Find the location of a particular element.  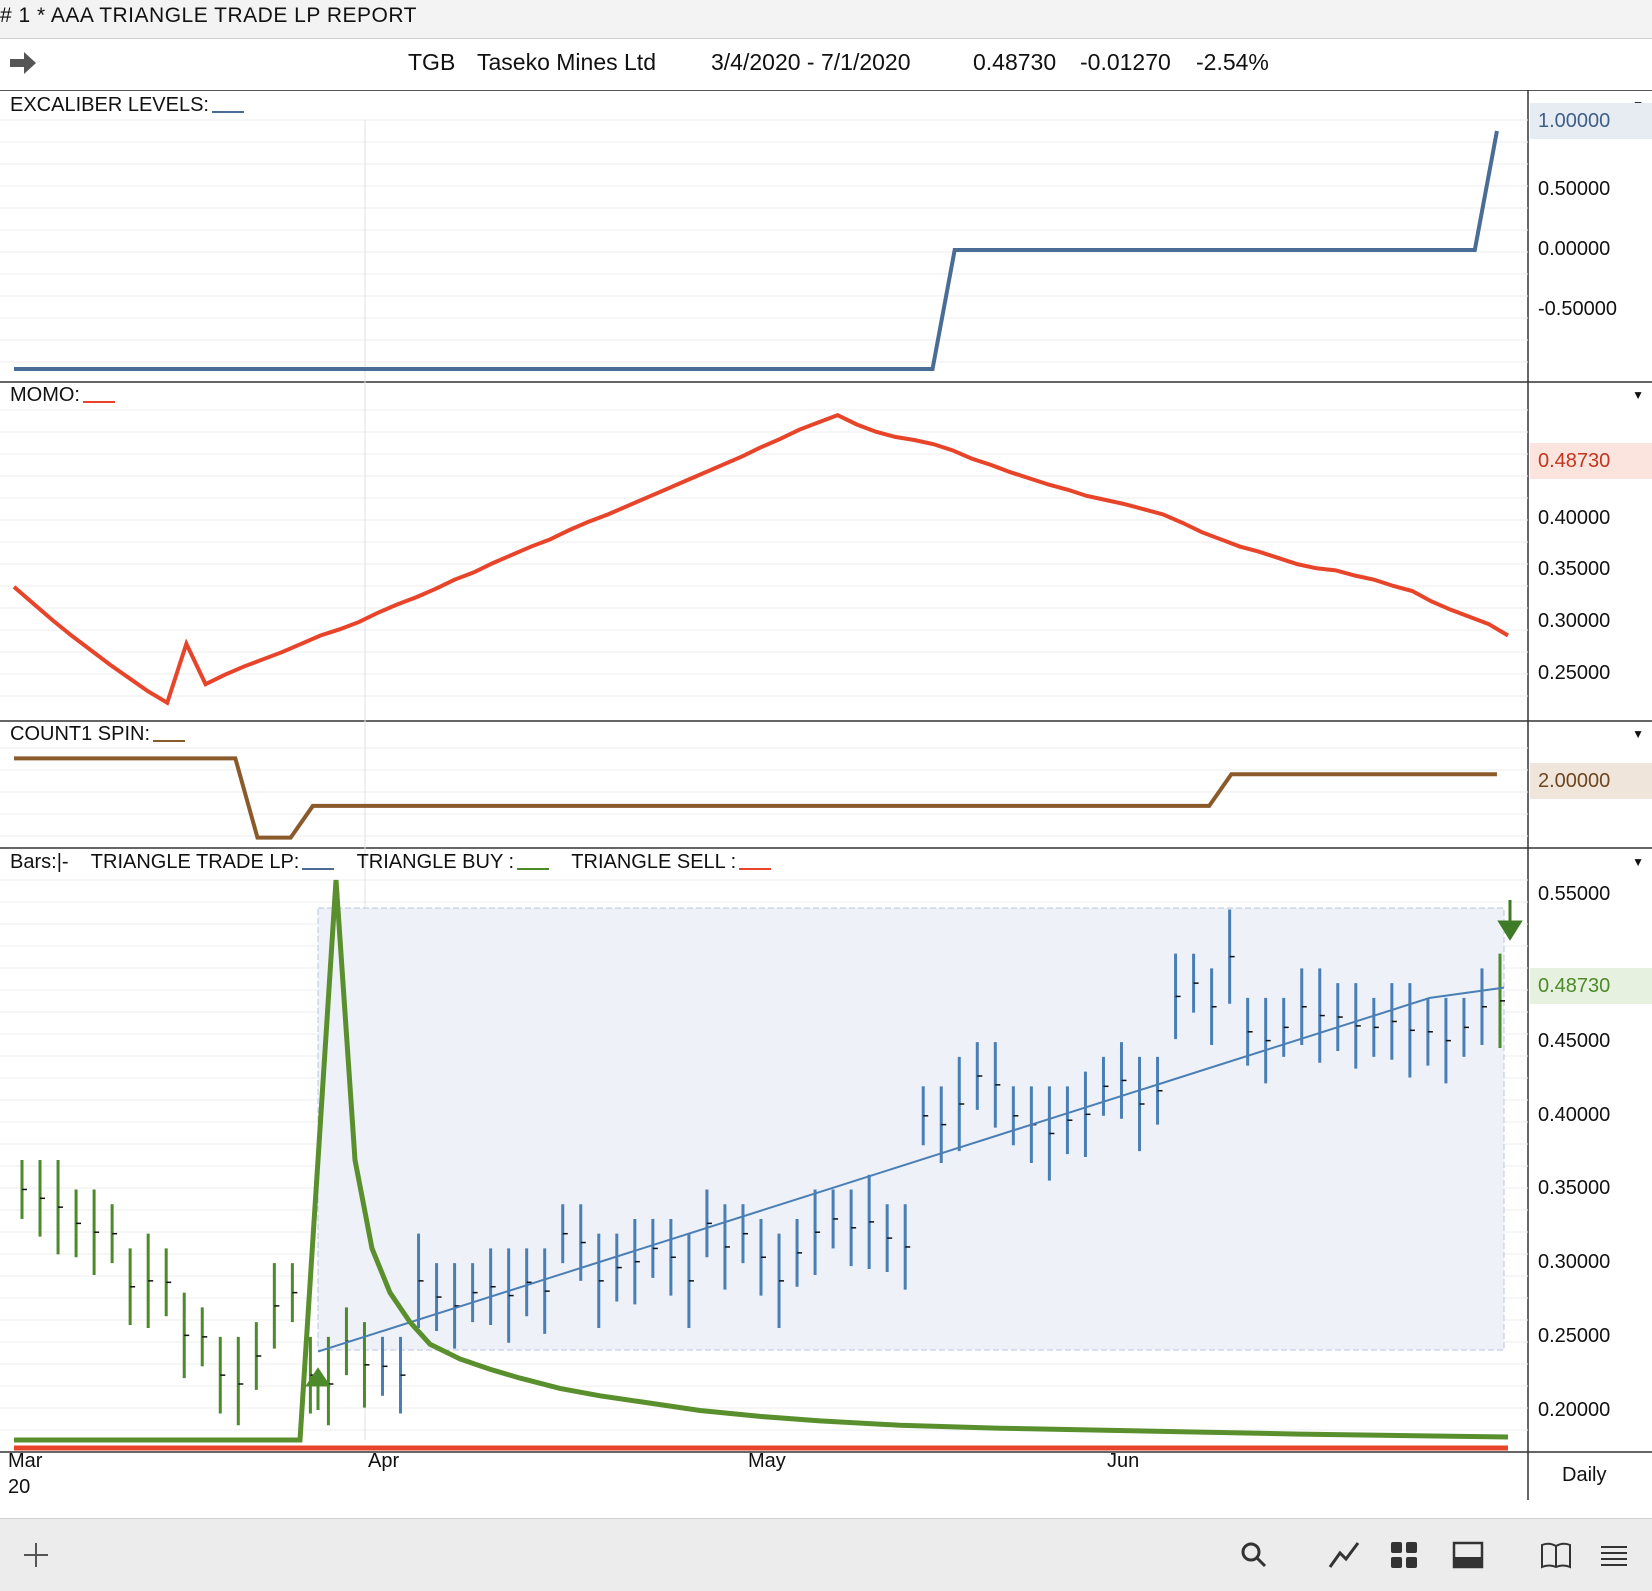

panel-layout-icon is located at coordinates (1468, 1555).